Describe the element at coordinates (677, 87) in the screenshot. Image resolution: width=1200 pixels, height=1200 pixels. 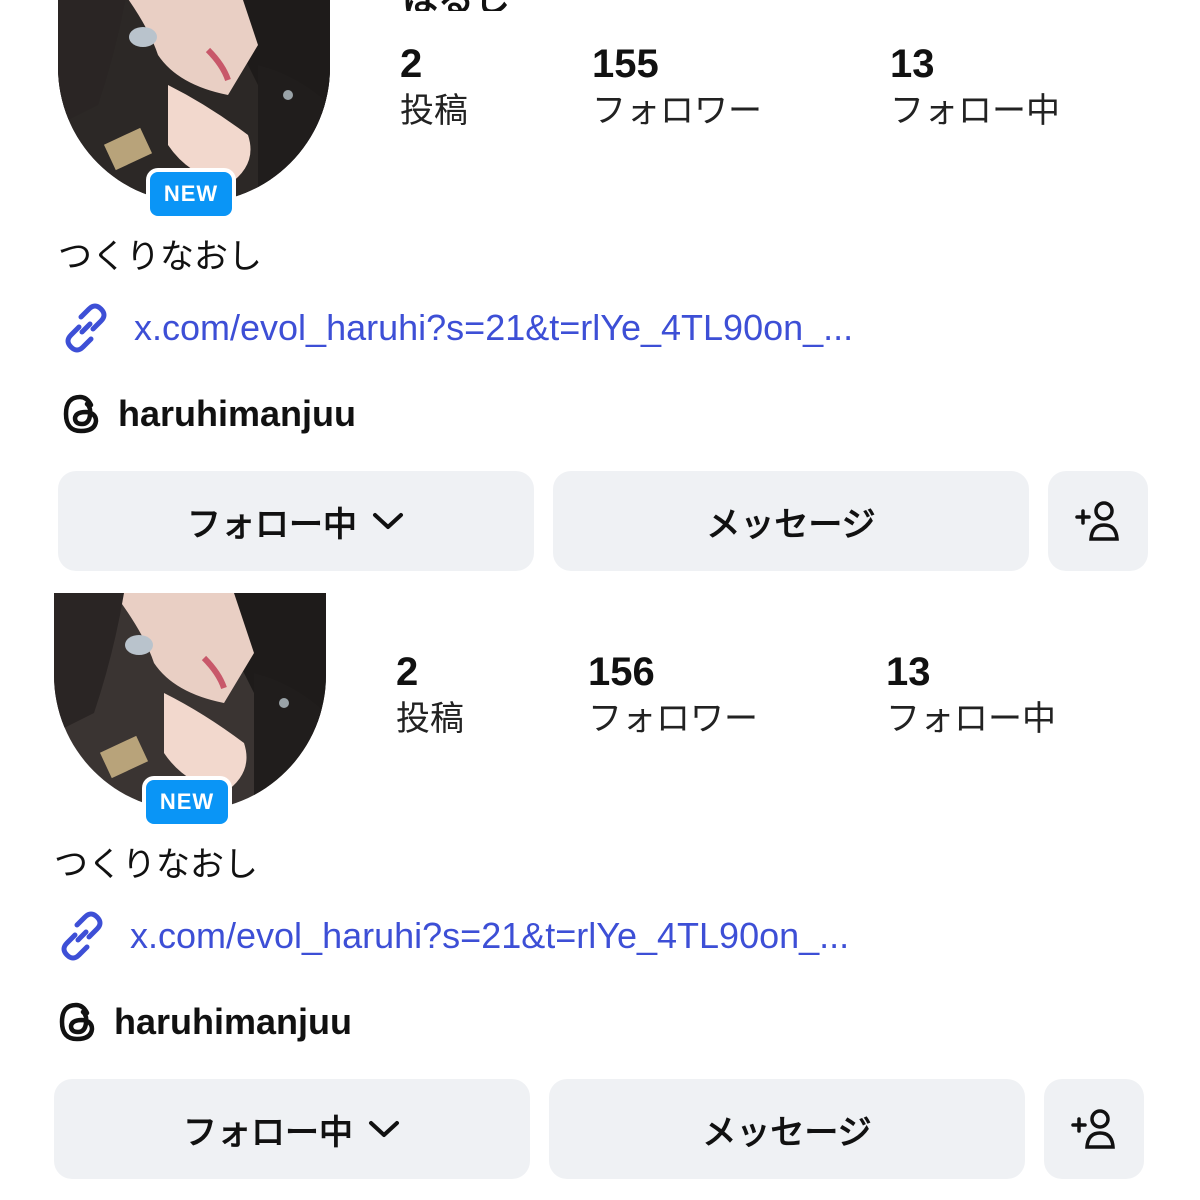
I see `stat-followers: 155 フォロワー` at that location.